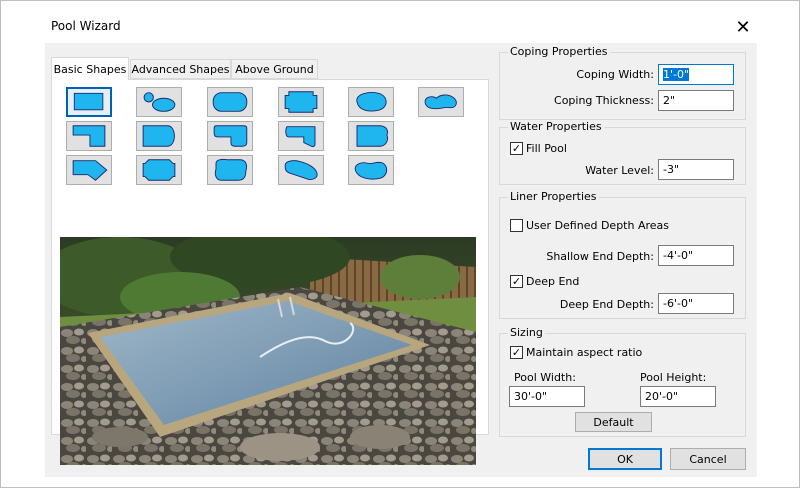 The image size is (800, 488). Describe the element at coordinates (546, 148) in the screenshot. I see `fill-pool-label: Fill Pool` at that location.